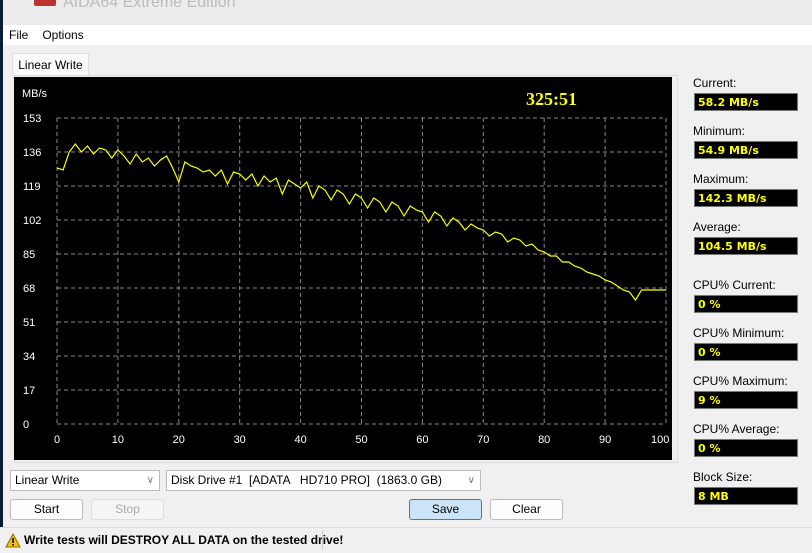 This screenshot has width=812, height=553. Describe the element at coordinates (740, 381) in the screenshot. I see `stat-label: CPU% Maximum:` at that location.